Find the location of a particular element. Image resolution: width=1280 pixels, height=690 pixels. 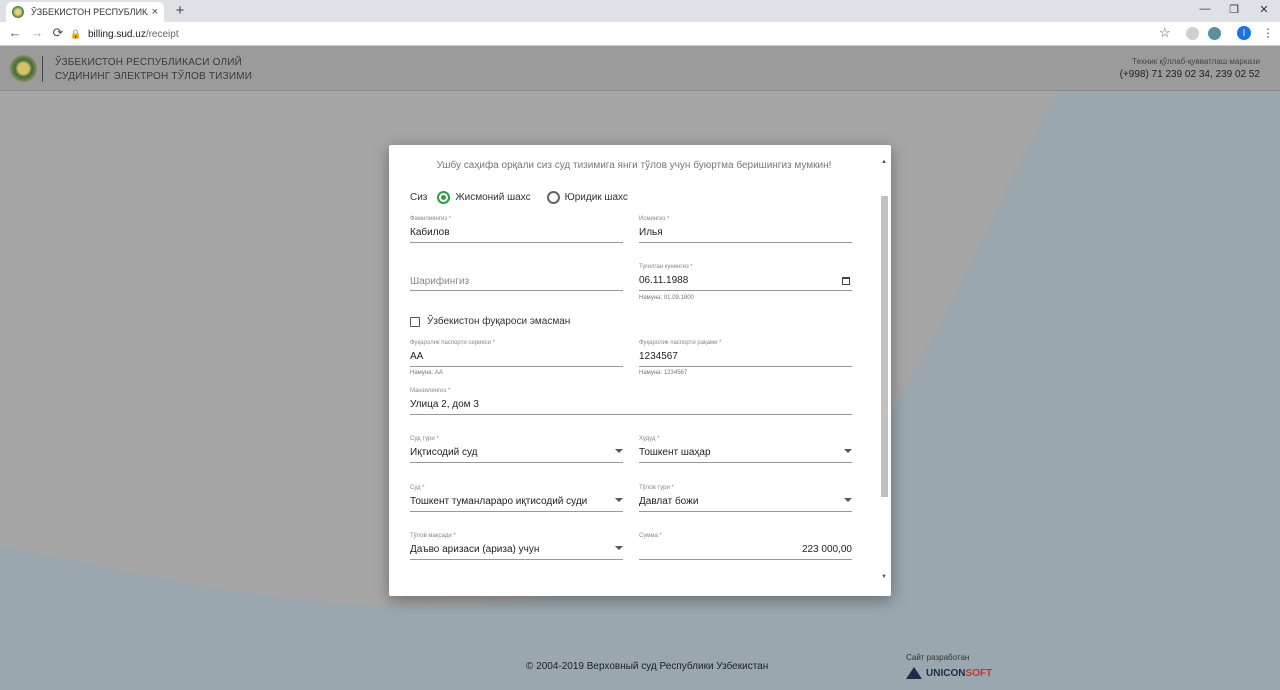

region-label: Худуд * is located at coordinates (649, 439).